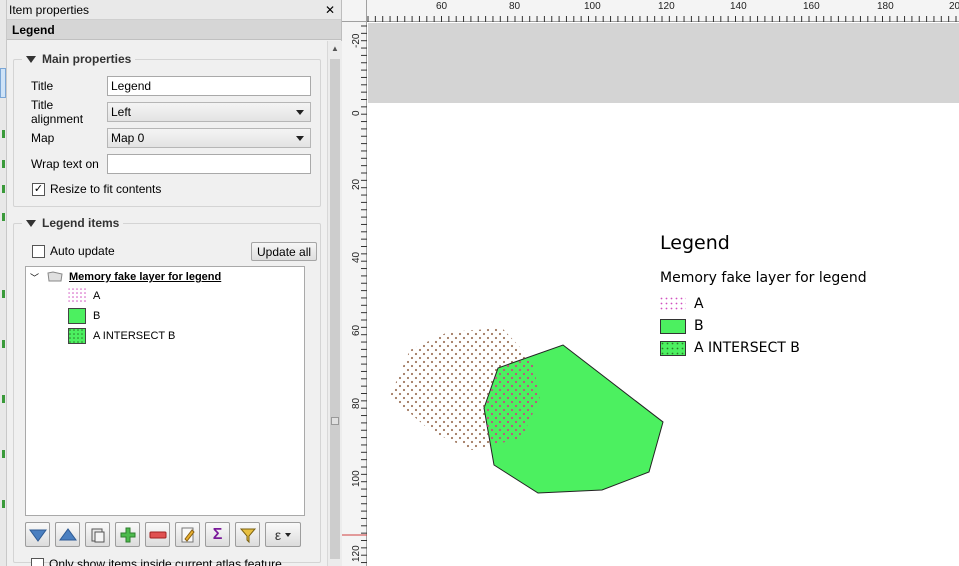 Image resolution: width=959 pixels, height=566 pixels. What do you see at coordinates (97, 316) in the screenshot?
I see `tree-item-label: B` at bounding box center [97, 316].